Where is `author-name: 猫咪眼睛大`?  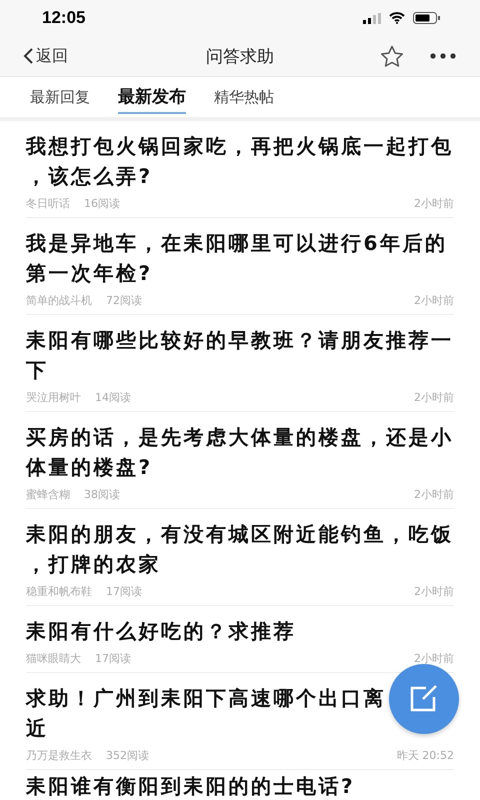 author-name: 猫咪眼睛大 is located at coordinates (53, 658).